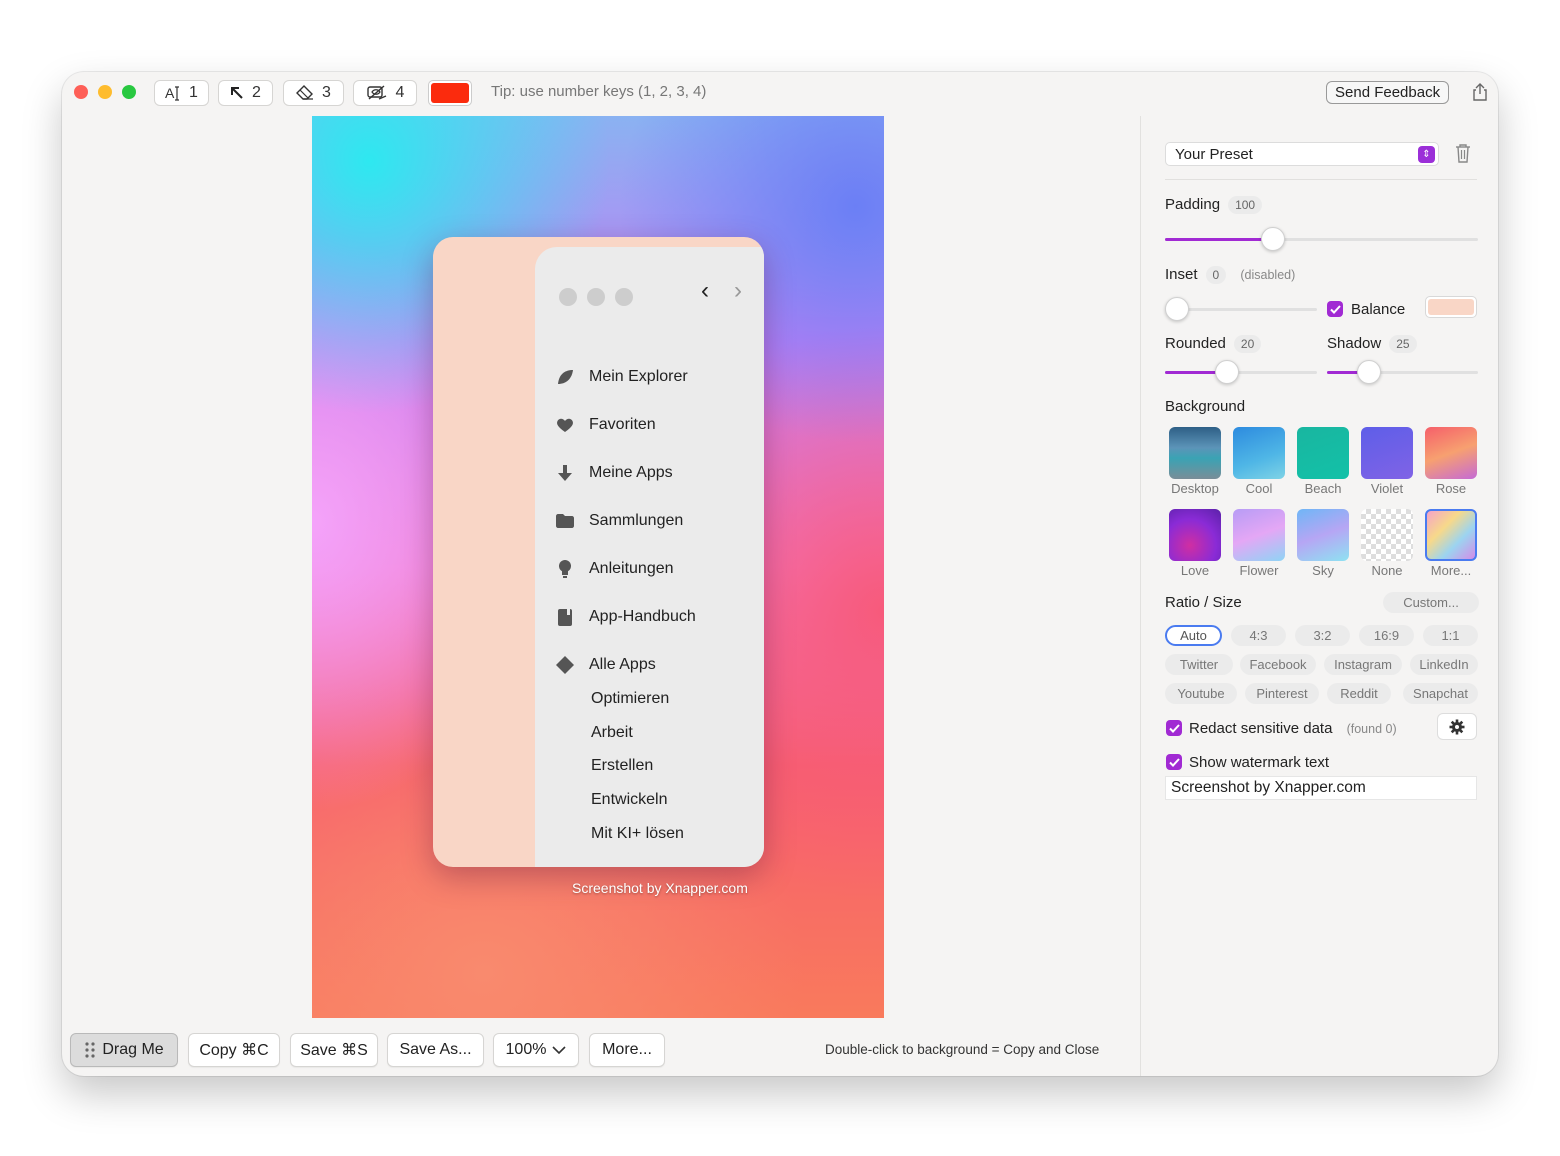 The height and width of the screenshot is (1156, 1560). What do you see at coordinates (1241, 309) in the screenshot?
I see `inset-slider` at bounding box center [1241, 309].